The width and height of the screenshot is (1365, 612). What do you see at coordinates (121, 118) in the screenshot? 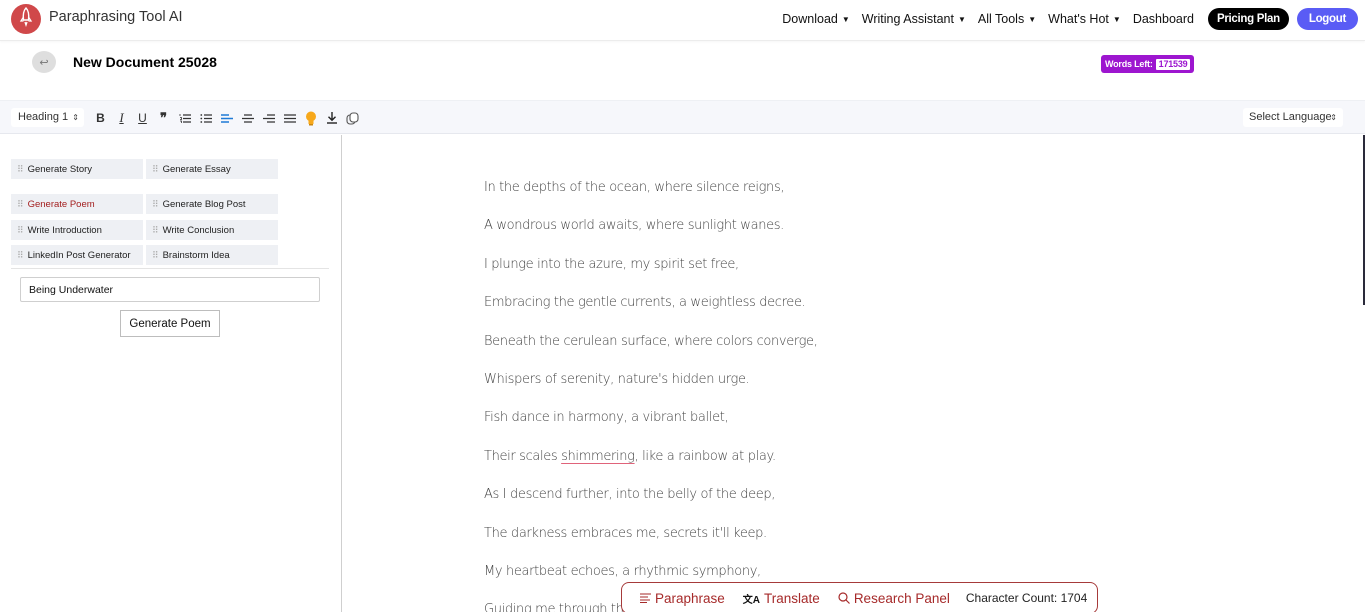
I see `italic-button: I` at bounding box center [121, 118].